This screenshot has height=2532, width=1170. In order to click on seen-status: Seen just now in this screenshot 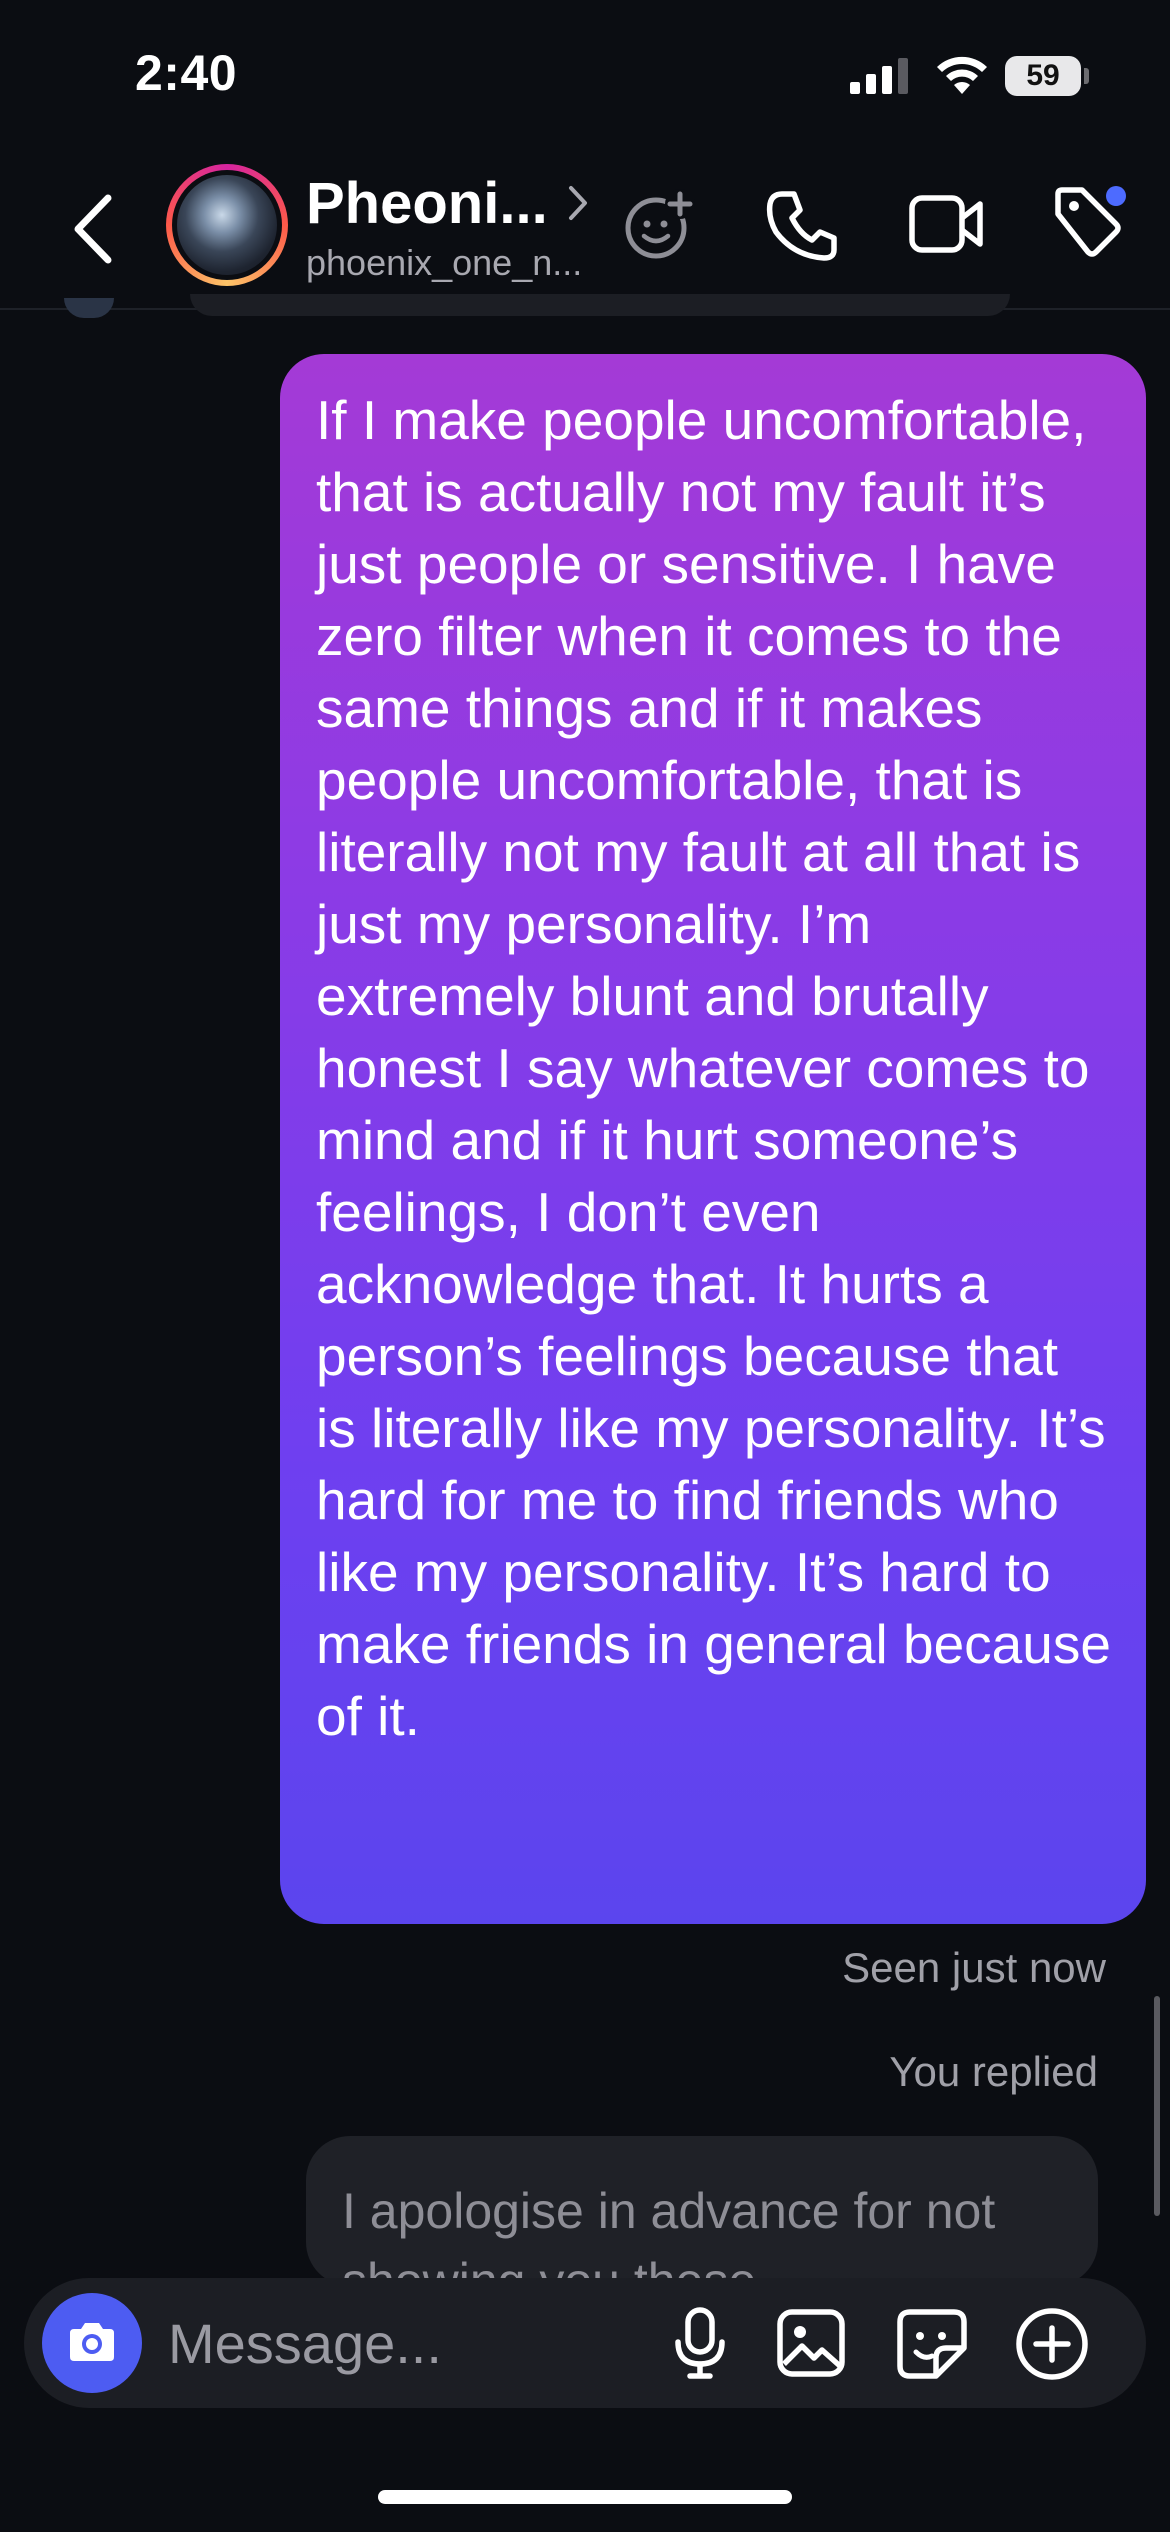, I will do `click(974, 1967)`.